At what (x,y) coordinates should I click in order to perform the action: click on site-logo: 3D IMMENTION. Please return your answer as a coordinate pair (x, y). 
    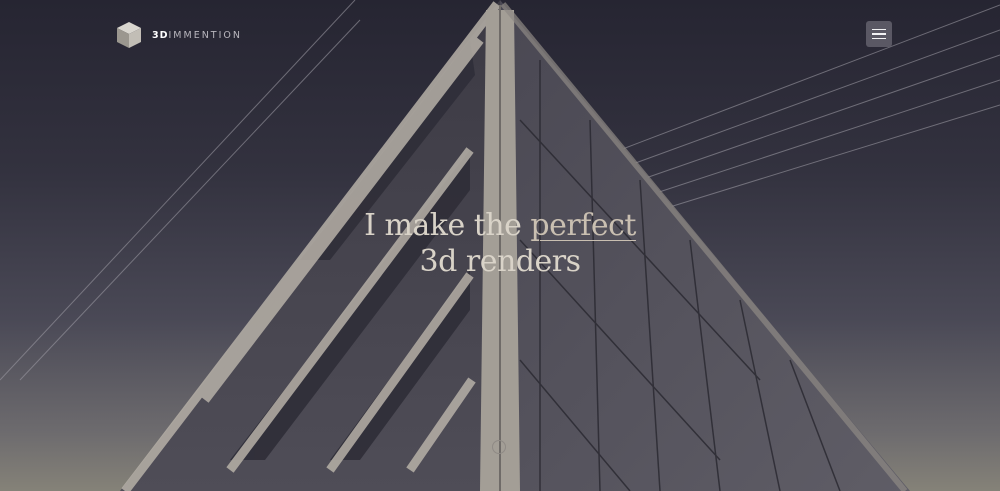
    Looking at the image, I should click on (178, 35).